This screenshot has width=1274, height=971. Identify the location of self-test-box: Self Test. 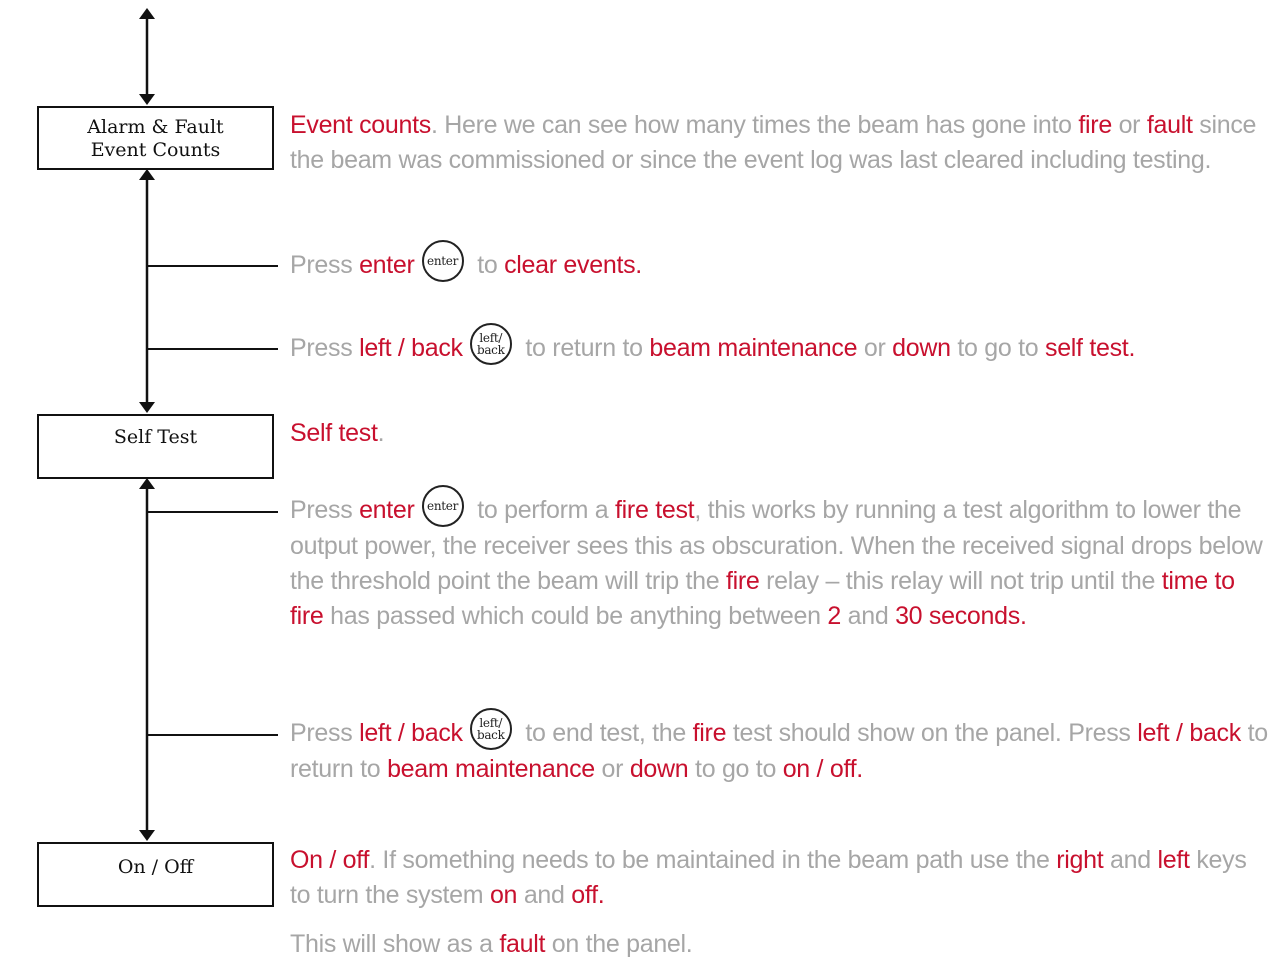
(155, 446).